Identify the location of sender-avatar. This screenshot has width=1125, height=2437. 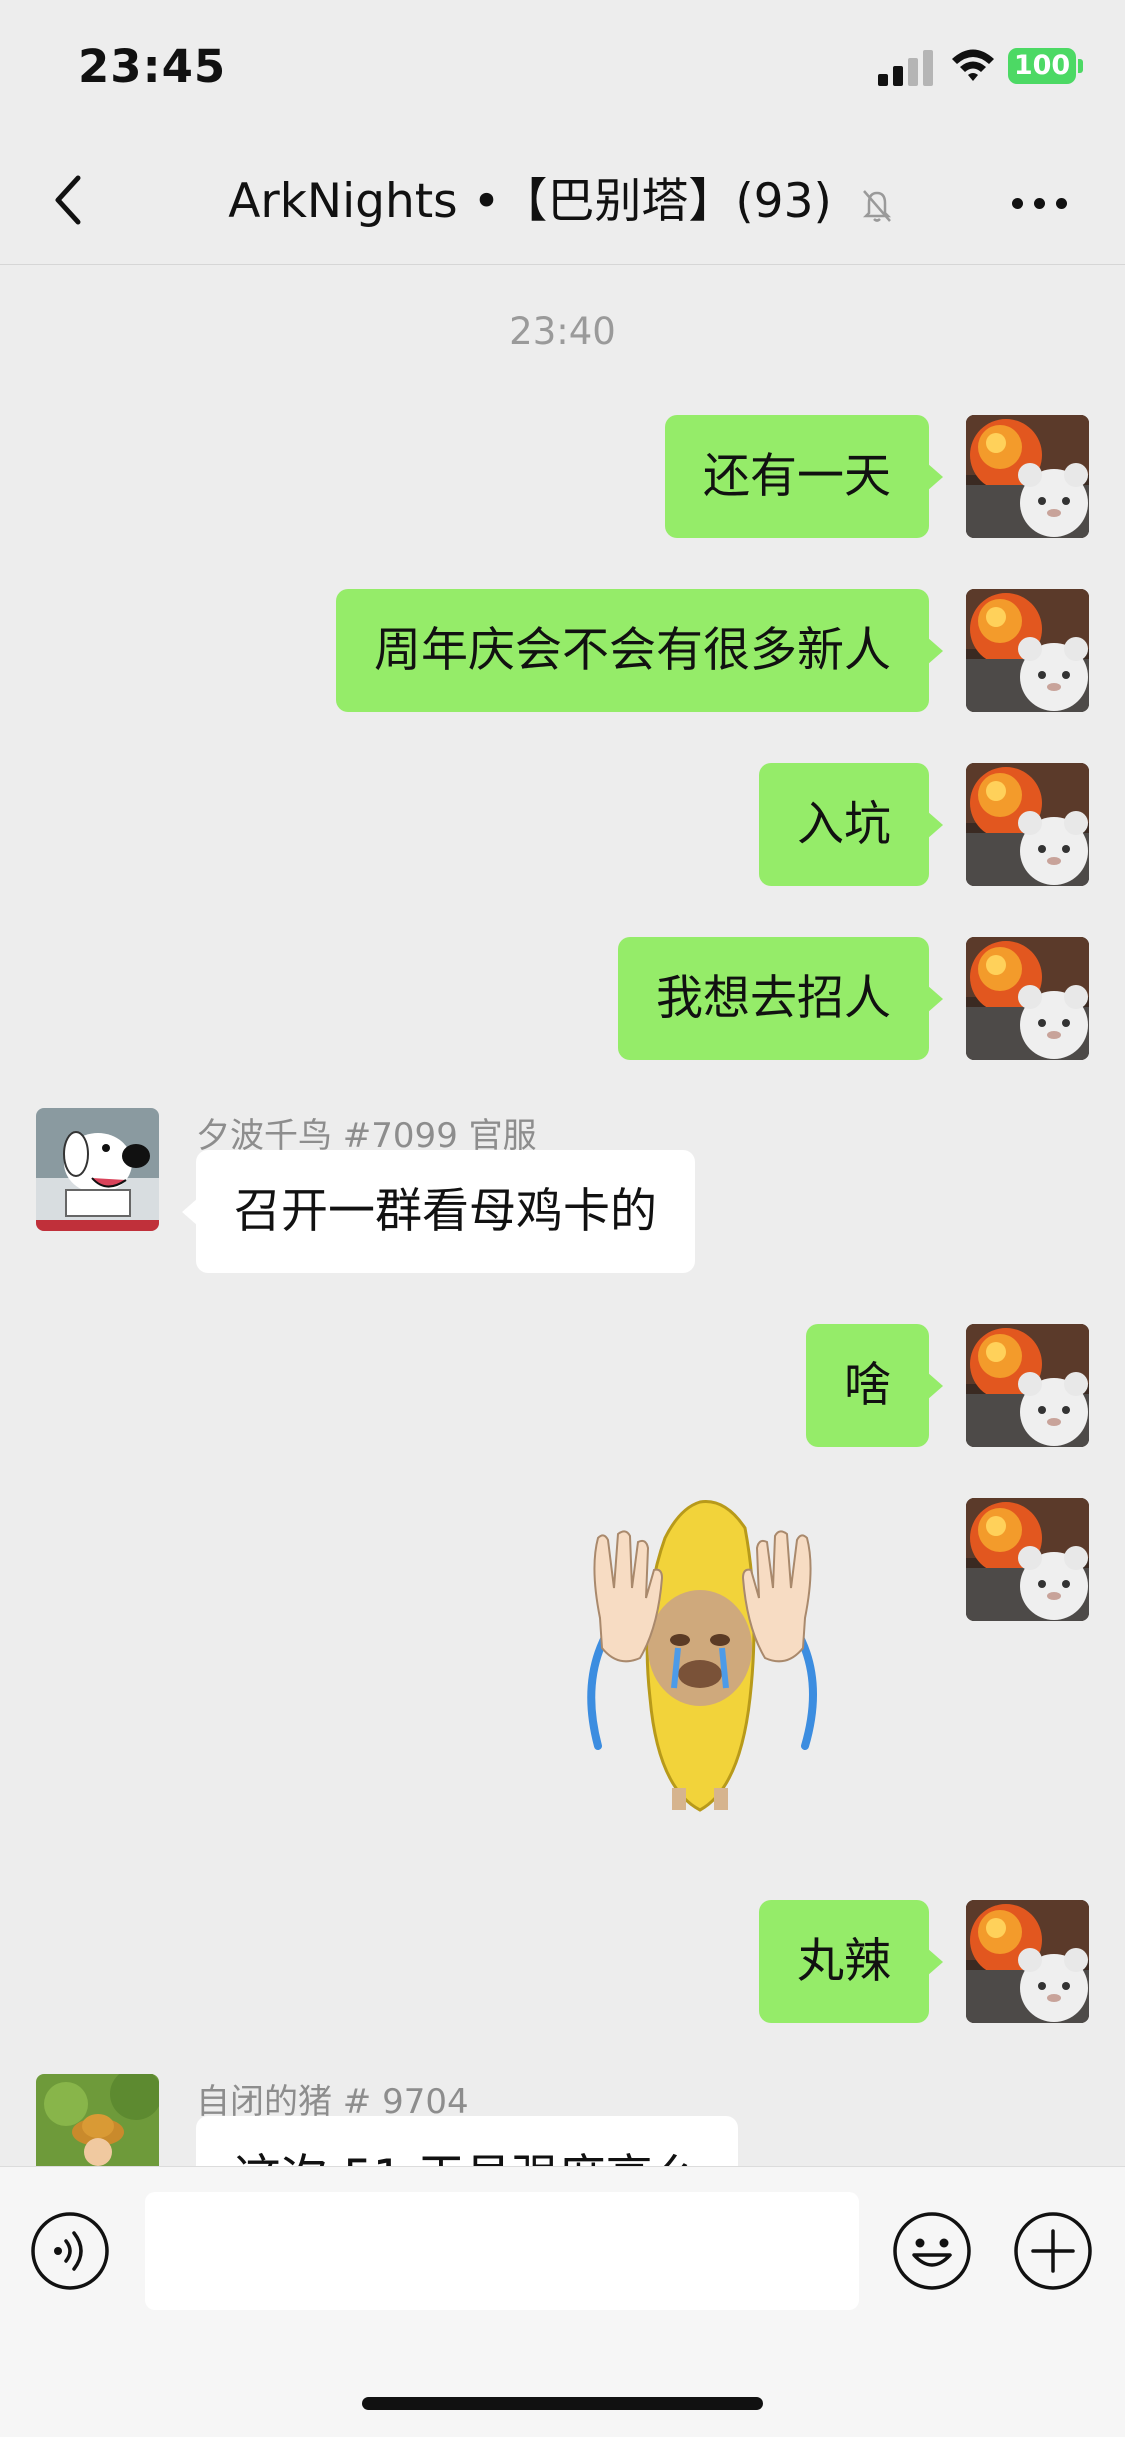
(97, 1169).